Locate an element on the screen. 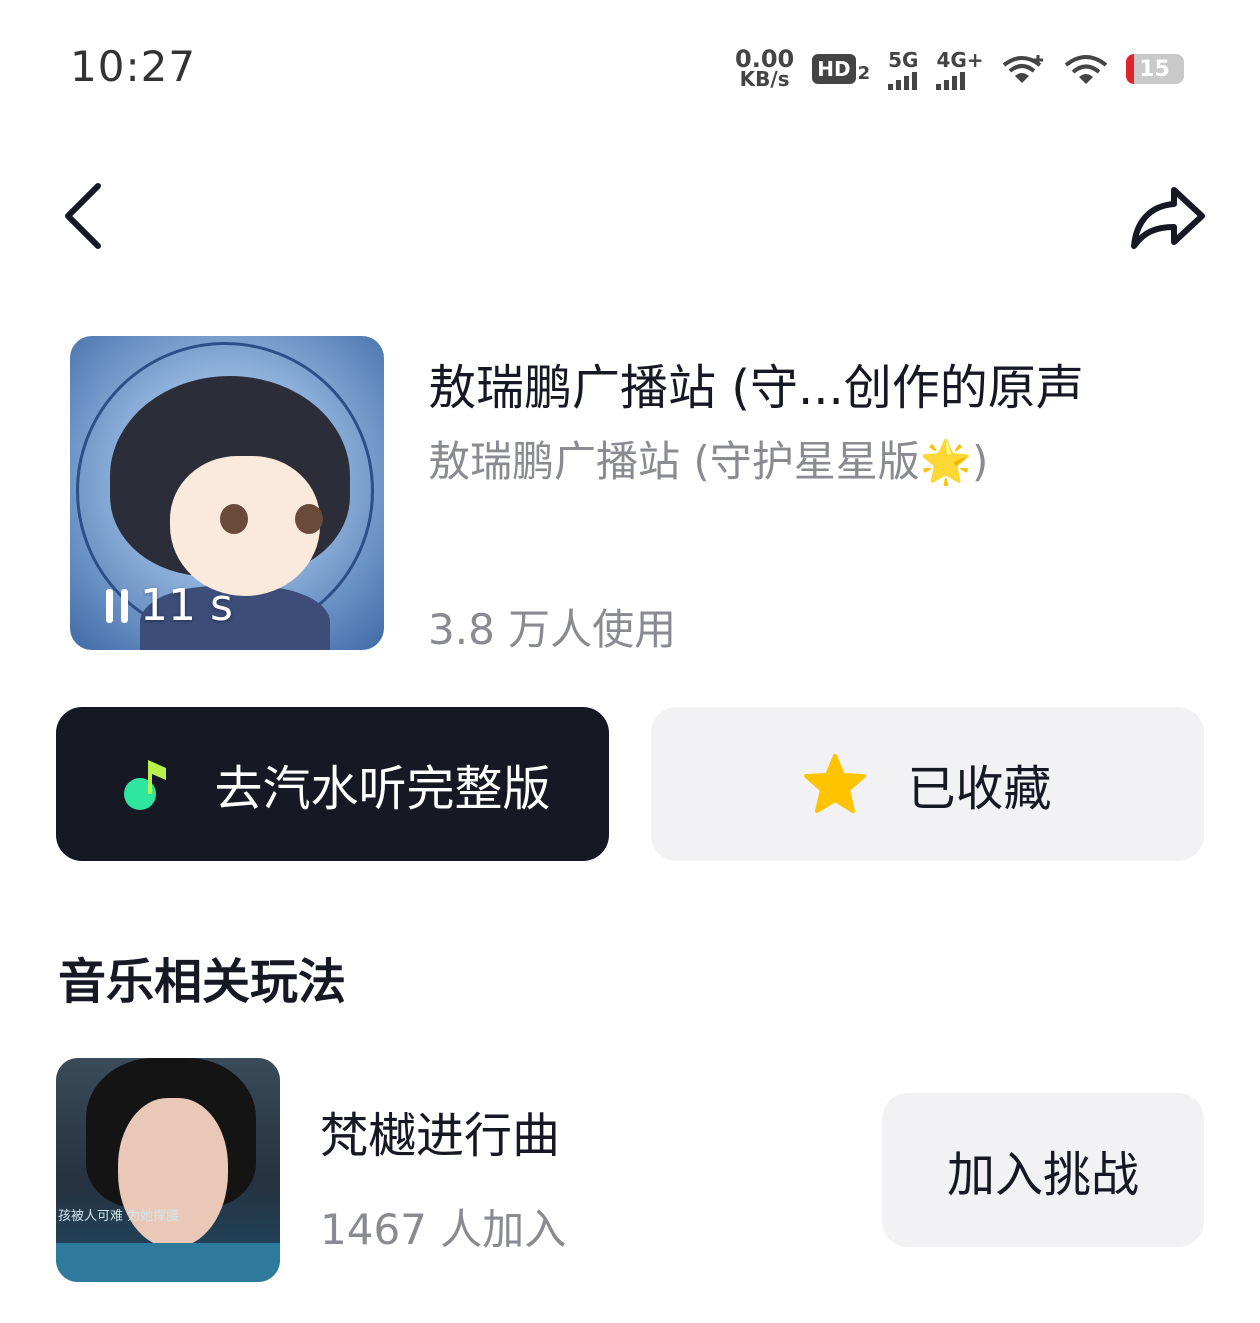 This screenshot has width=1260, height=1323. pause-icon is located at coordinates (117, 605).